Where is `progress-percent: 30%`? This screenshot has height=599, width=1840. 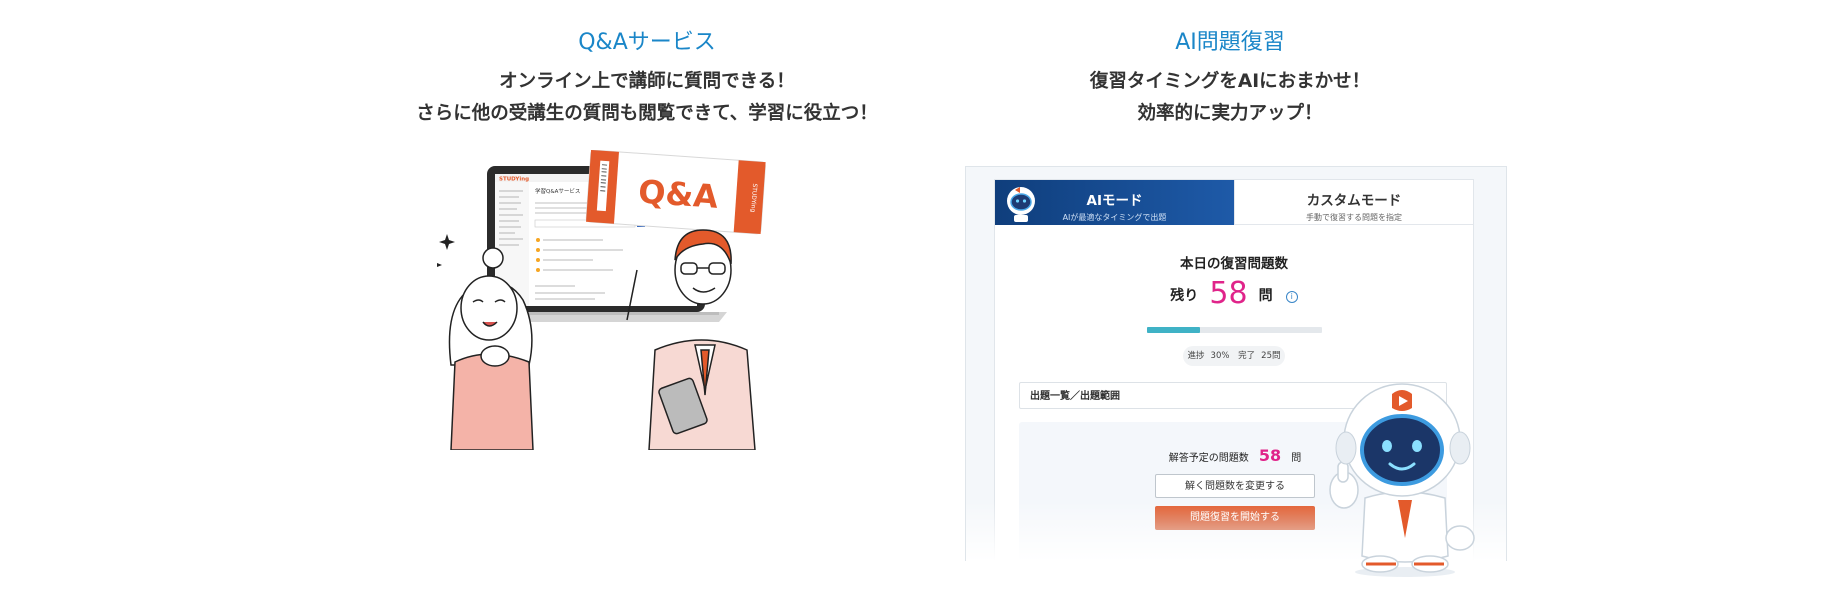 progress-percent: 30% is located at coordinates (1220, 356).